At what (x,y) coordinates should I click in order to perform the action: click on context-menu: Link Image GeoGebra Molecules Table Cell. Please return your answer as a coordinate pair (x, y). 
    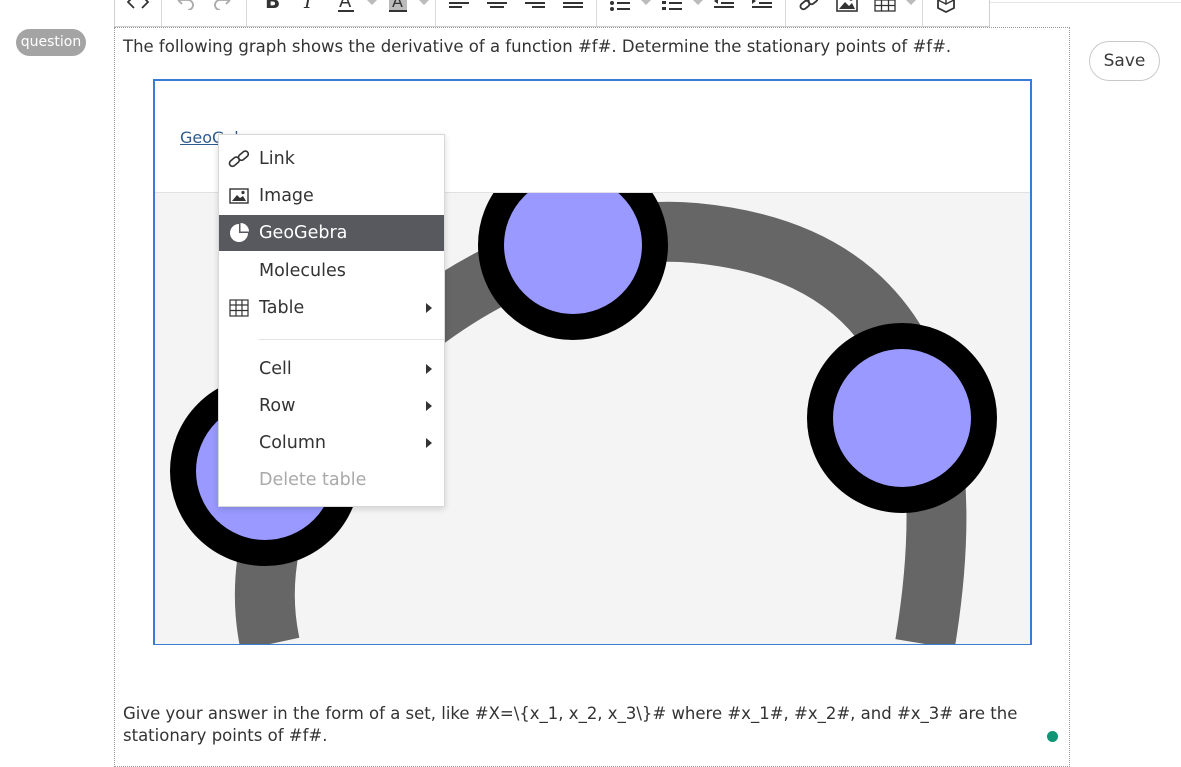
    Looking at the image, I should click on (331, 320).